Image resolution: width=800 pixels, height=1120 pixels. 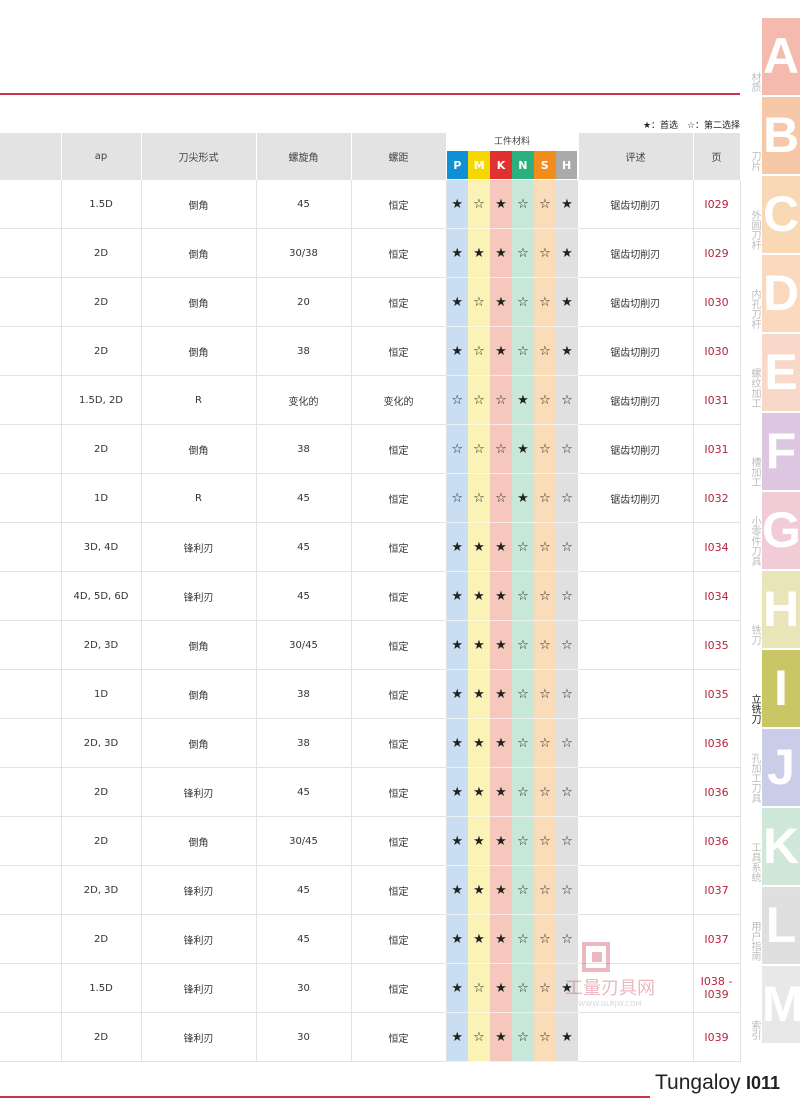 I want to click on material-p-rating: ☆, so click(x=457, y=498).